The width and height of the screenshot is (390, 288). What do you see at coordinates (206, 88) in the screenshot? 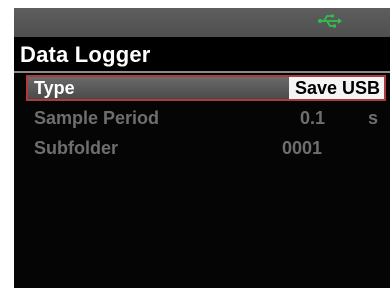
I see `menu-item-type: Type Save USB` at bounding box center [206, 88].